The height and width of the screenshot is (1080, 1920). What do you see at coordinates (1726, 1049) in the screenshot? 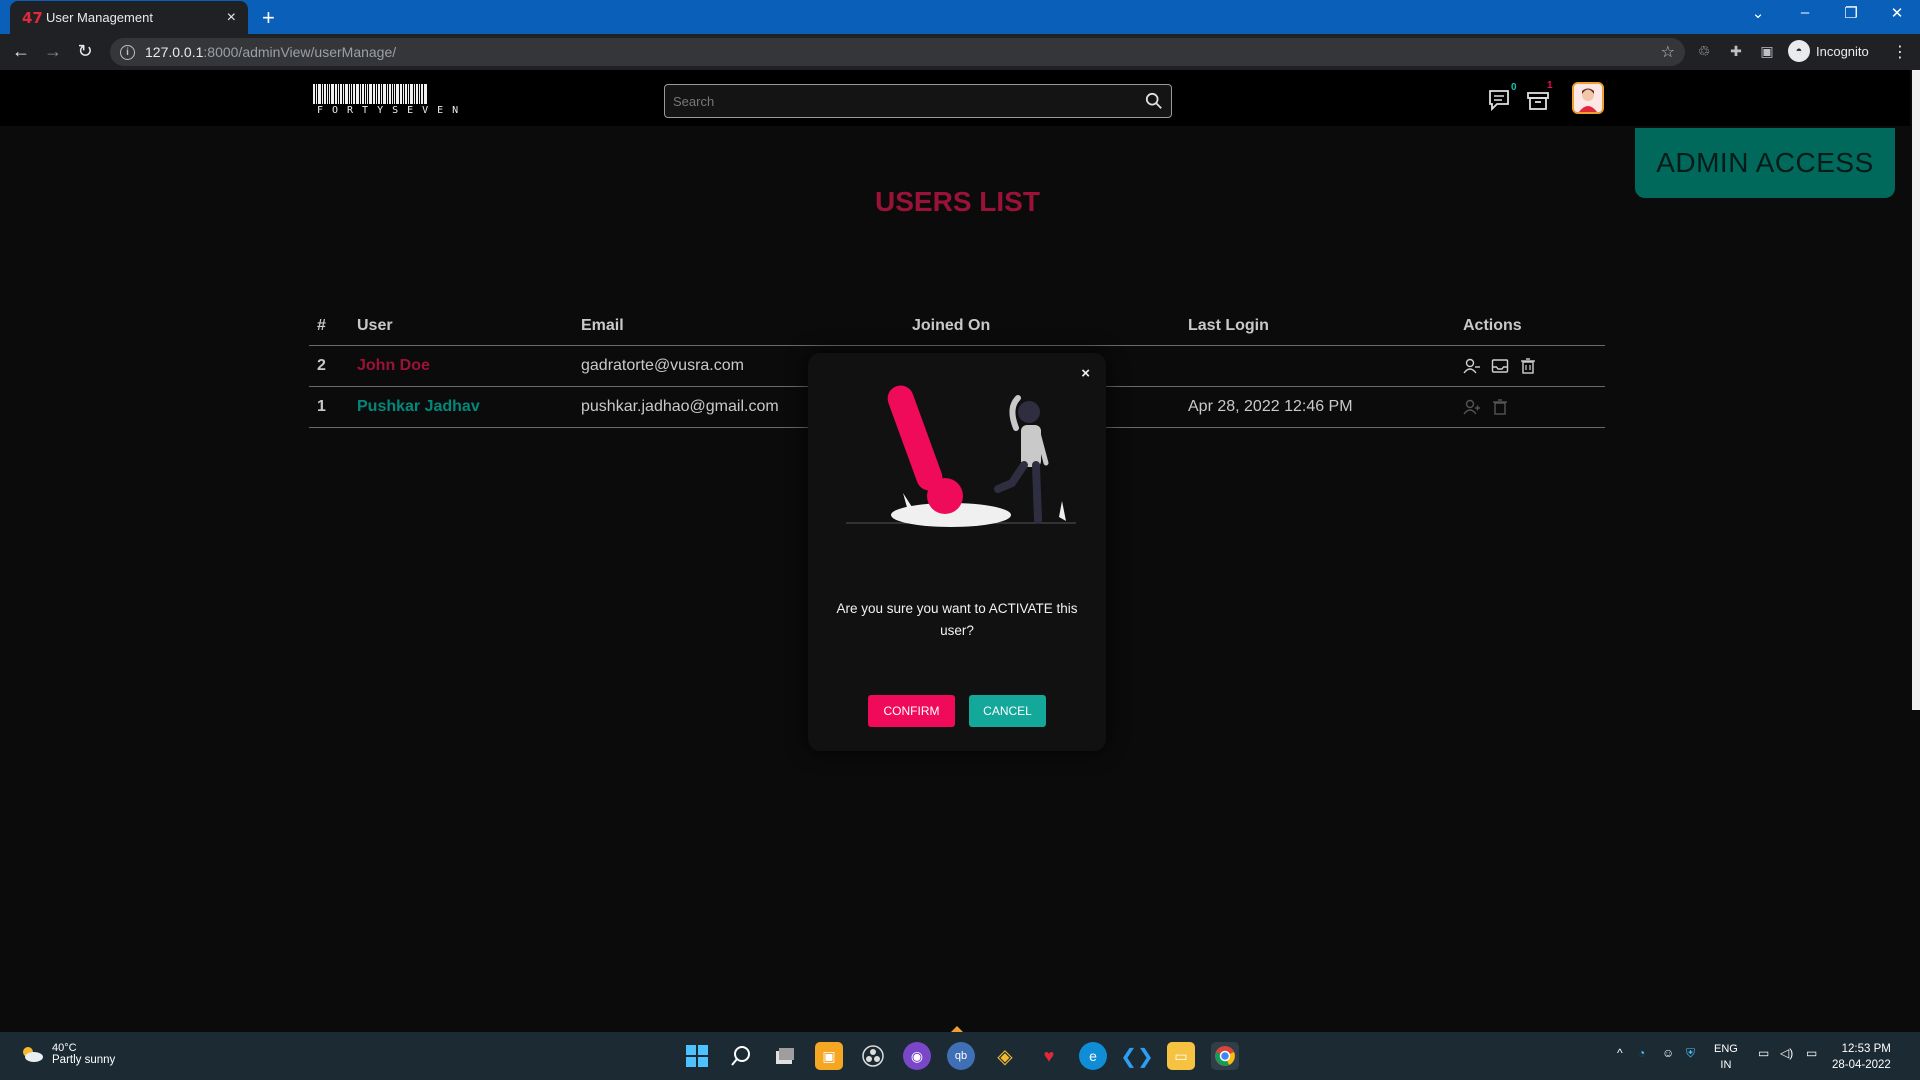
I see `lang-code: ENG` at bounding box center [1726, 1049].